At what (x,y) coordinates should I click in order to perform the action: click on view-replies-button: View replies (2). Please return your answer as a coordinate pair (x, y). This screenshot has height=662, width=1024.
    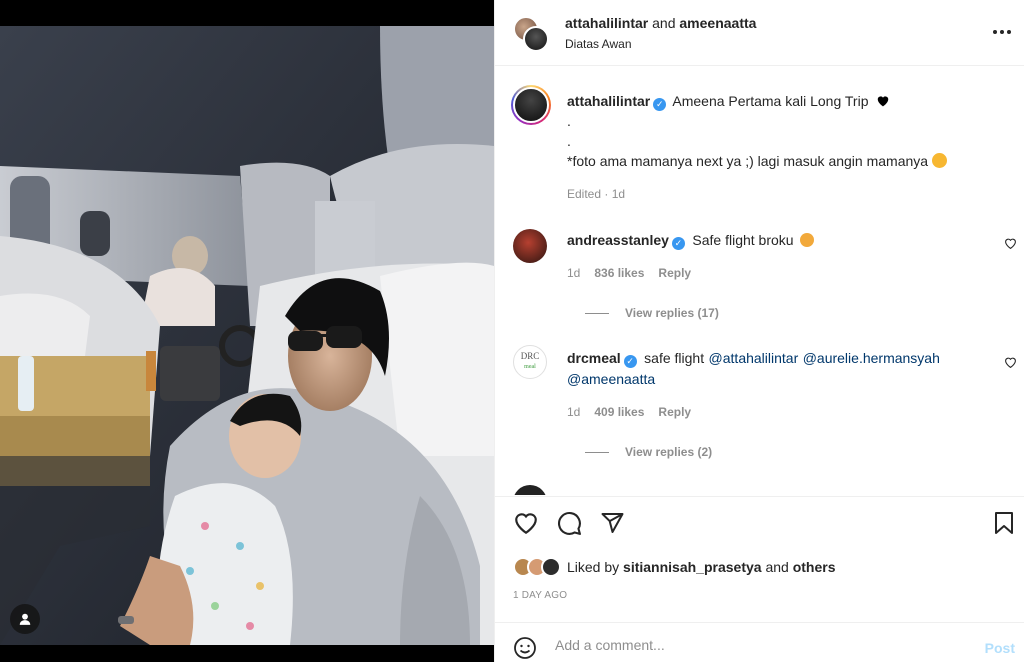
    Looking at the image, I should click on (648, 452).